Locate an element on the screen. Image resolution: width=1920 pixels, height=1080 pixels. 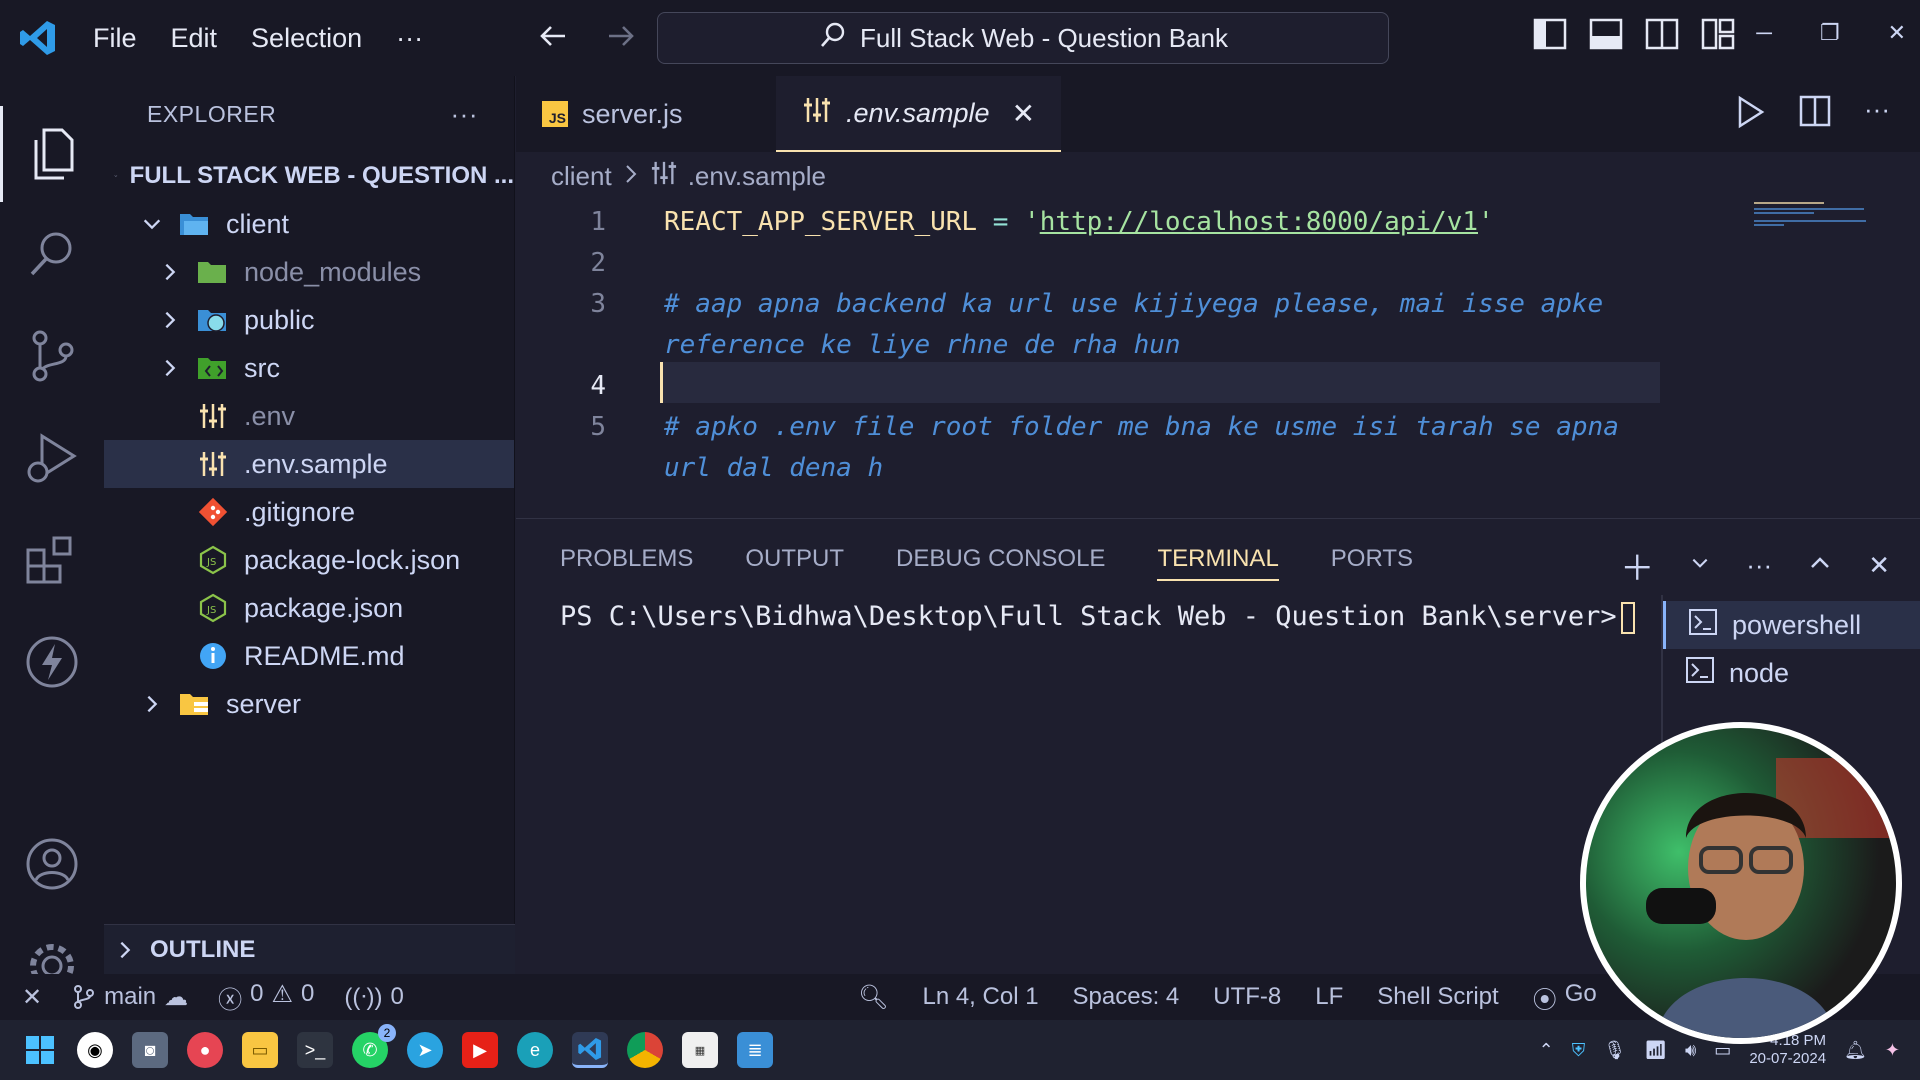
indentation: Spaces: 4 is located at coordinates (1126, 997).